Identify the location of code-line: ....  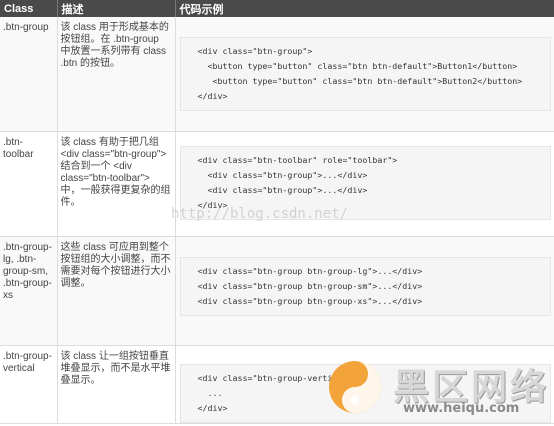
(210, 392).